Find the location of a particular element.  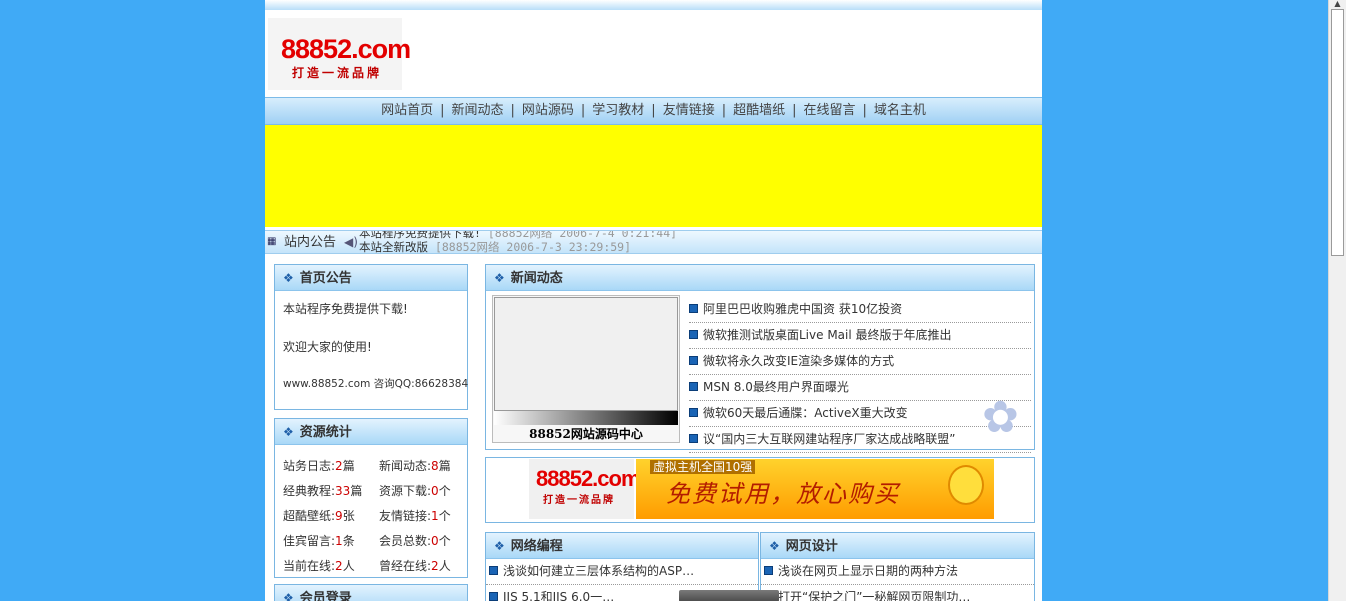

news-item: 微软将永久改变IE渲染多媒体的方式 is located at coordinates (860, 362).